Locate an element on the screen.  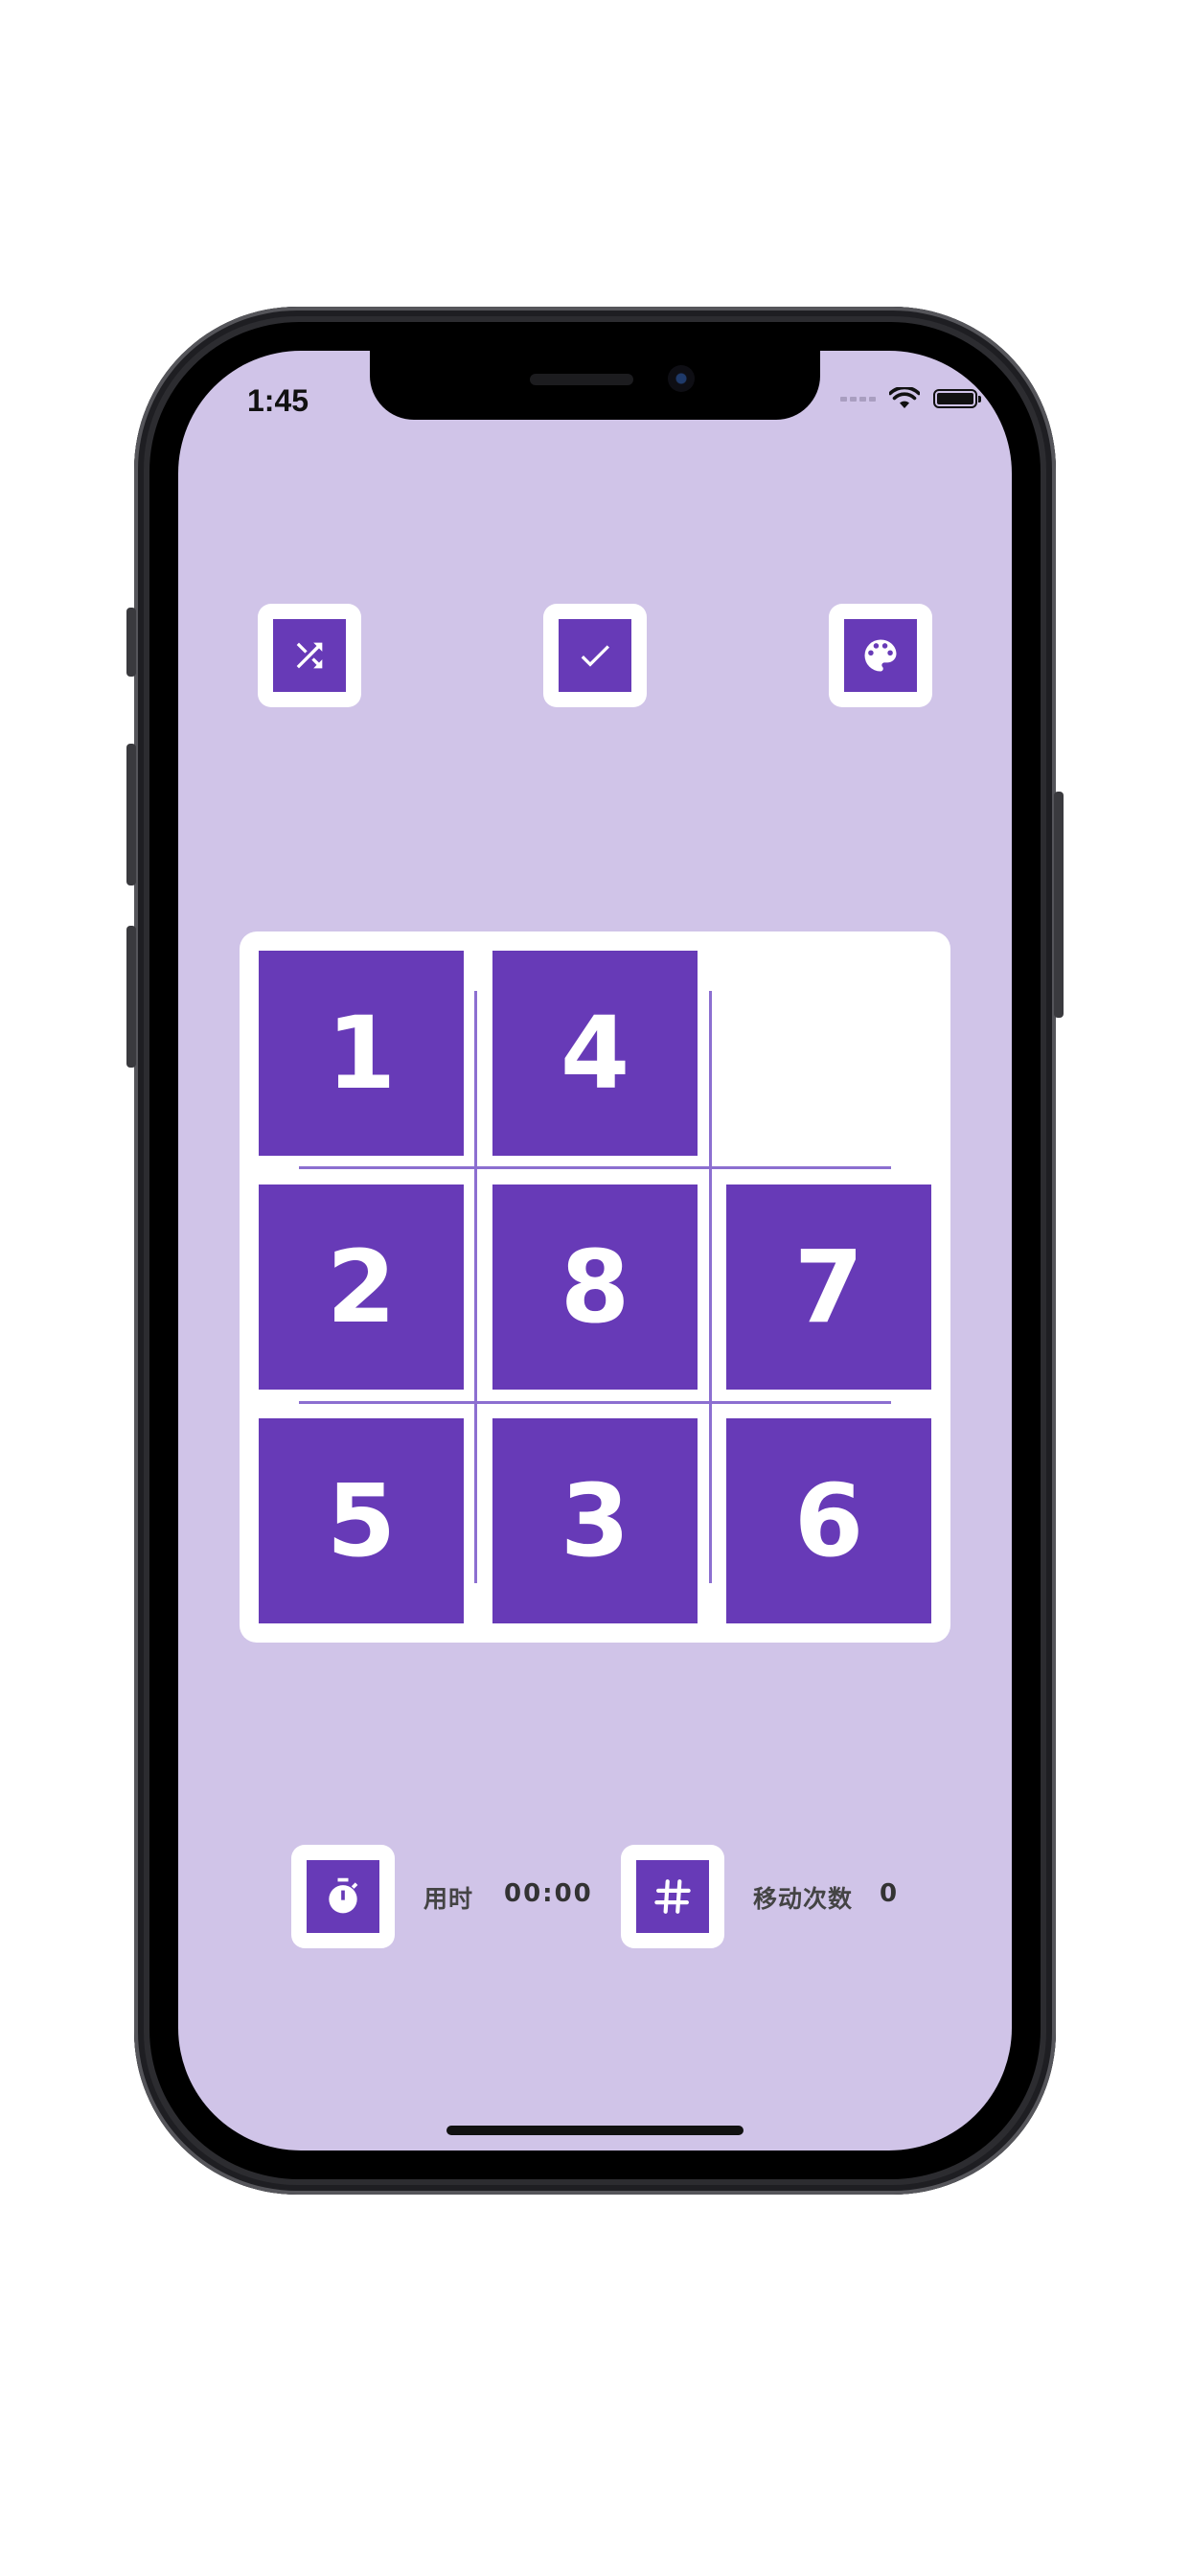
timer-badge is located at coordinates (343, 1896).